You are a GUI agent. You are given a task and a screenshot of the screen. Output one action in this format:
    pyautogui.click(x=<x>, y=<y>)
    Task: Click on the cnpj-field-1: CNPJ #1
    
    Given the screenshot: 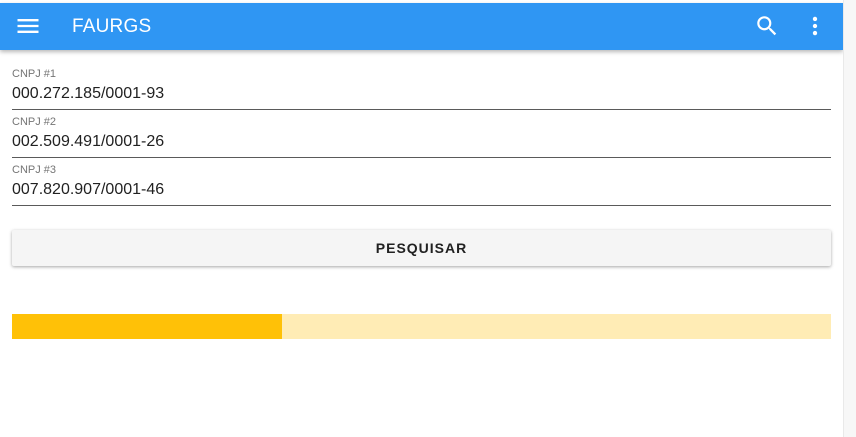 What is the action you would take?
    pyautogui.click(x=421, y=88)
    